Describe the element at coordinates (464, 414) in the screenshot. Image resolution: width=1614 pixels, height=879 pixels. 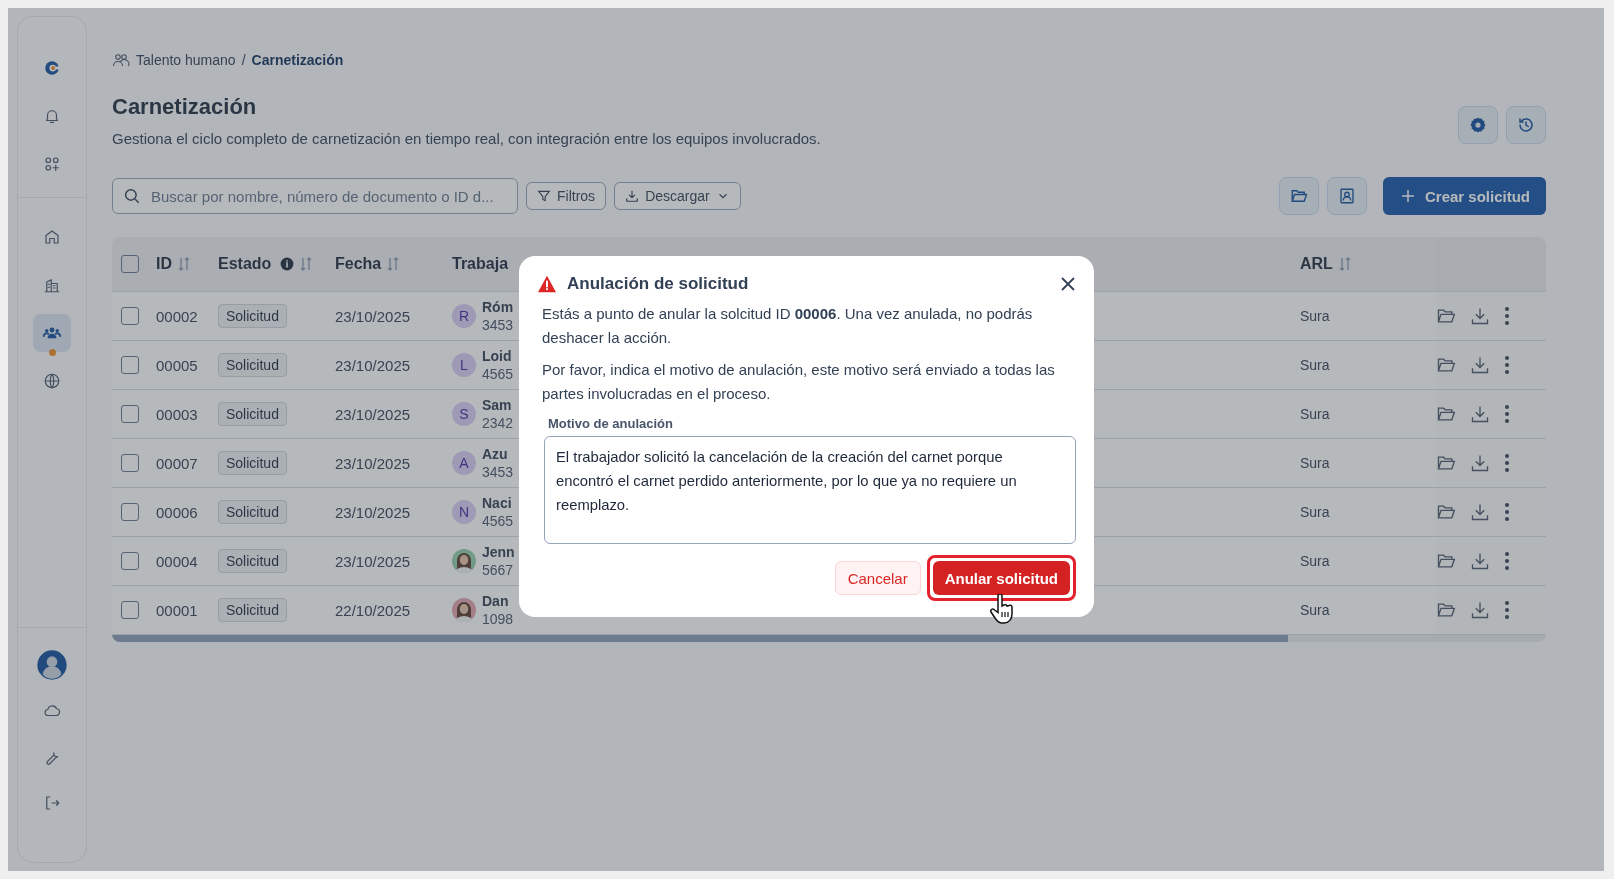
I see `avatar: S` at that location.